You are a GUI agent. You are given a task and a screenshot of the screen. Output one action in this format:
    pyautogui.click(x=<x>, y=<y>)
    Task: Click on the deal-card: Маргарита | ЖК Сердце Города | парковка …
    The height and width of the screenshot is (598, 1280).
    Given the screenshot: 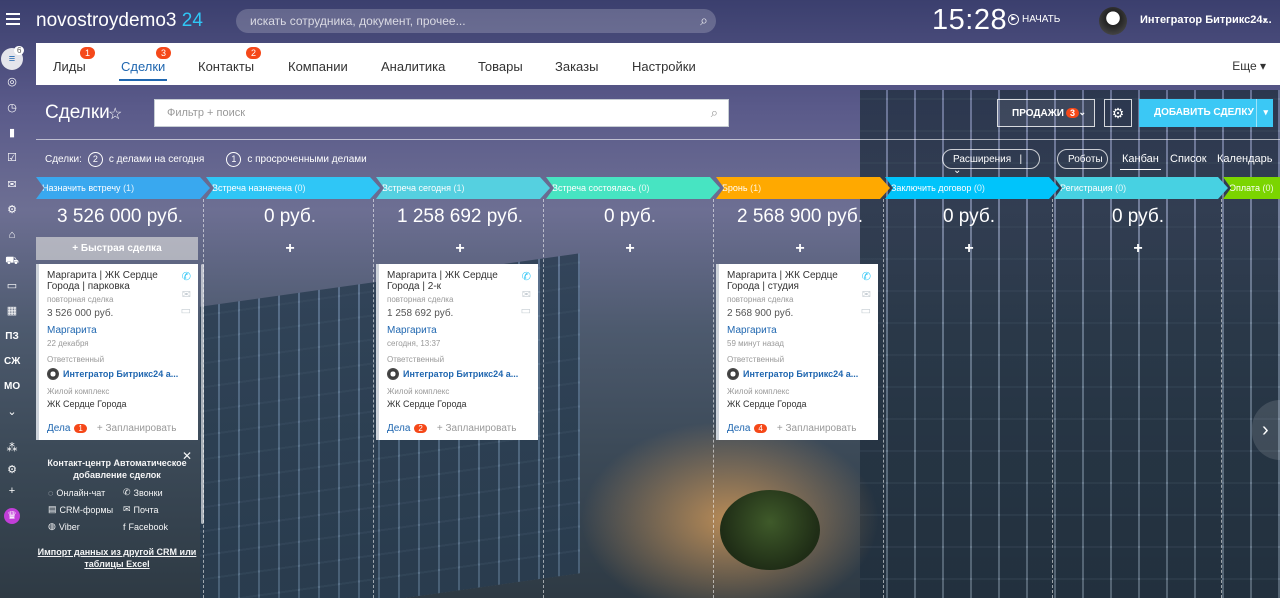 What is the action you would take?
    pyautogui.click(x=117, y=352)
    